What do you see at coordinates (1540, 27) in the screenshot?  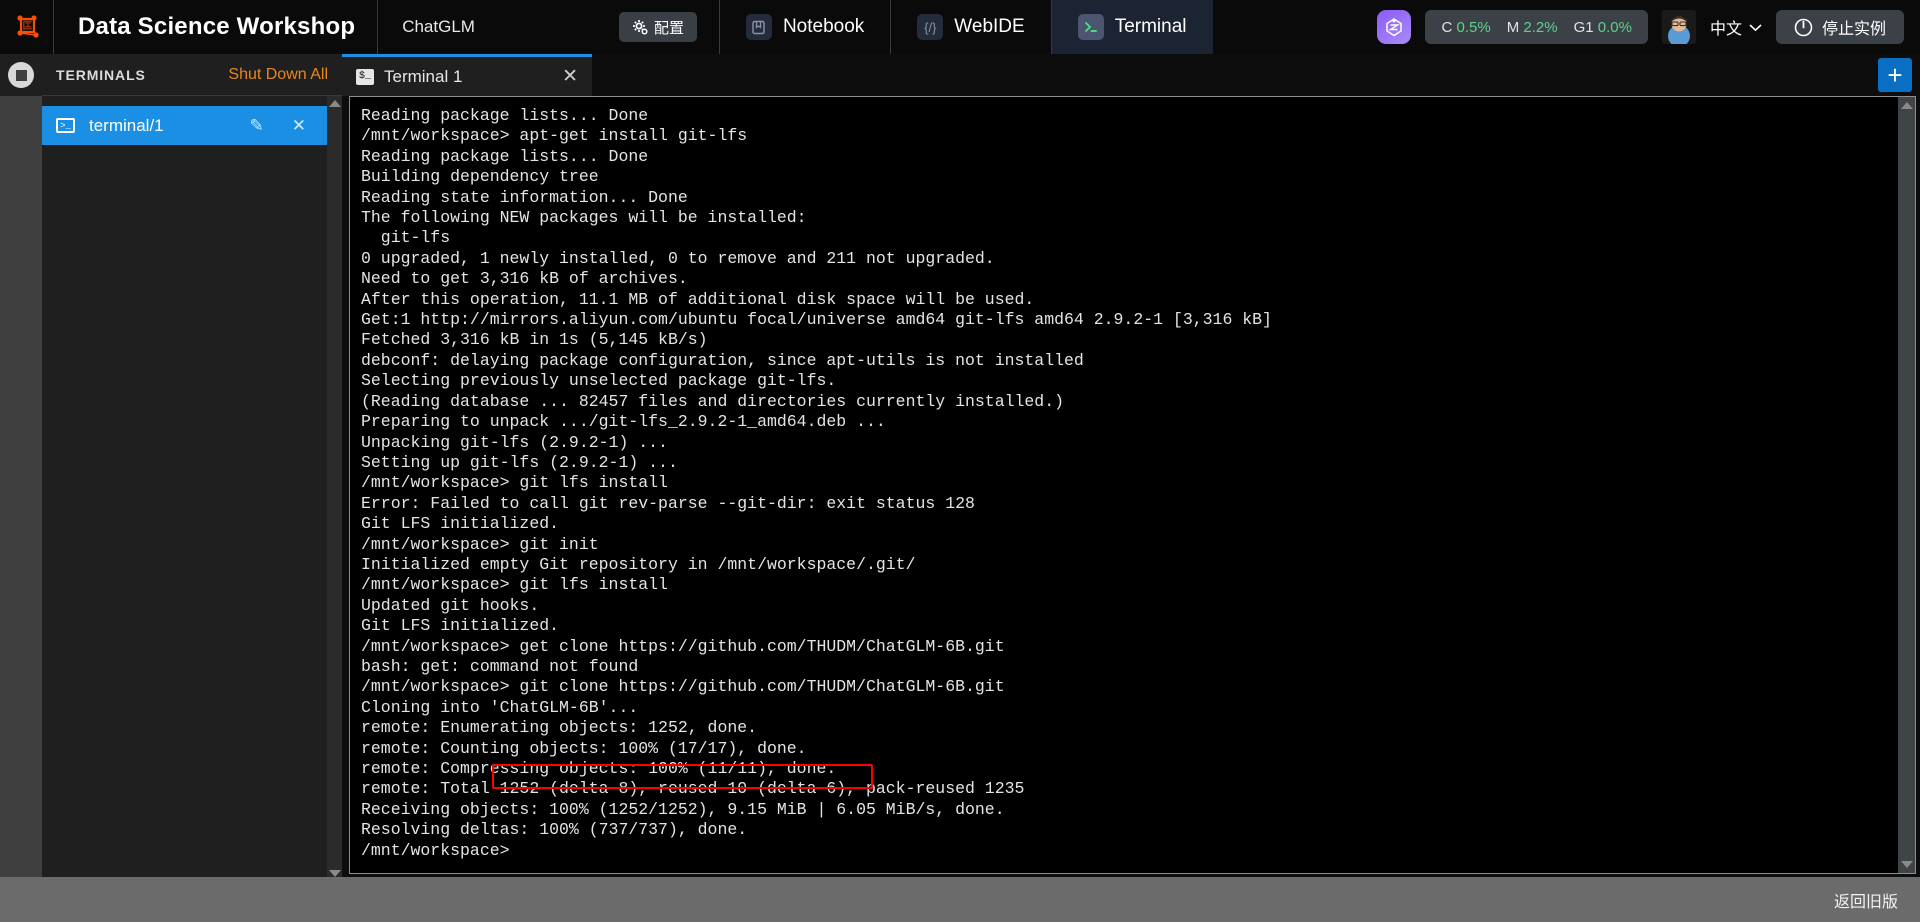 I see `metric-value-mem: 2.2%` at bounding box center [1540, 27].